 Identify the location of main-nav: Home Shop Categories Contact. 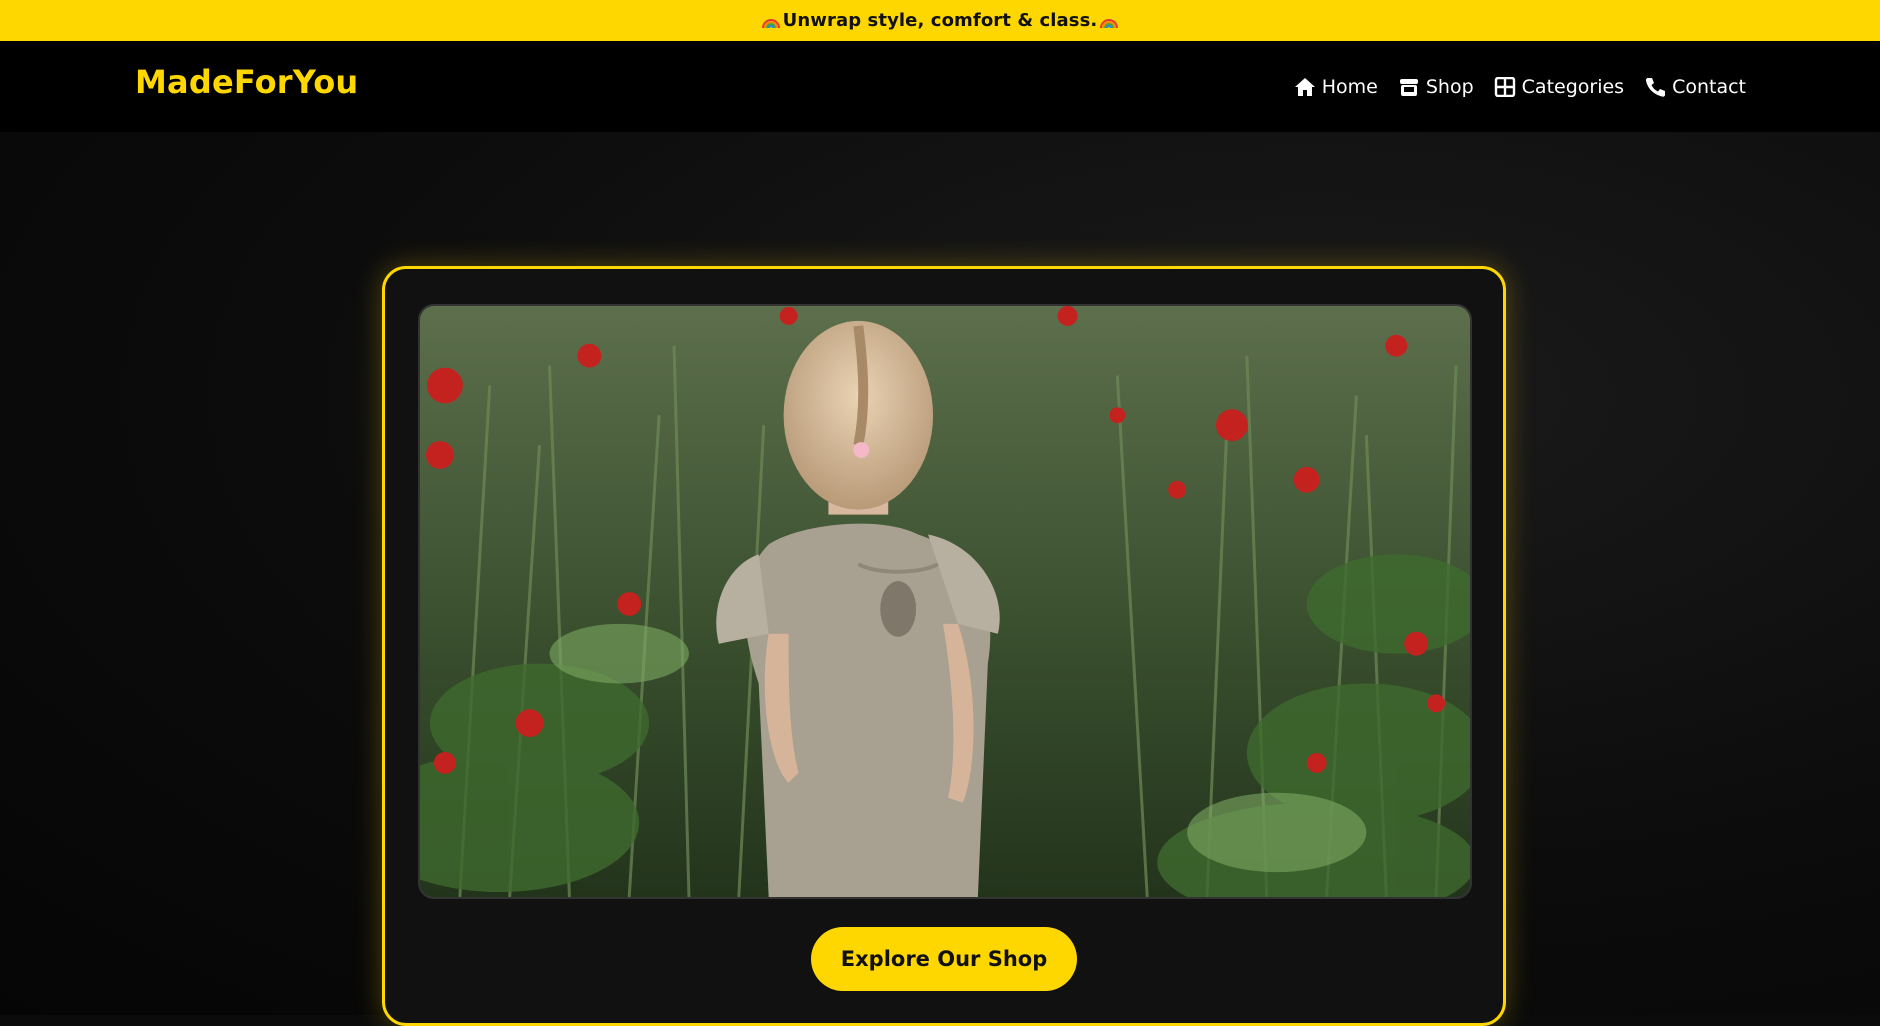
(1520, 86).